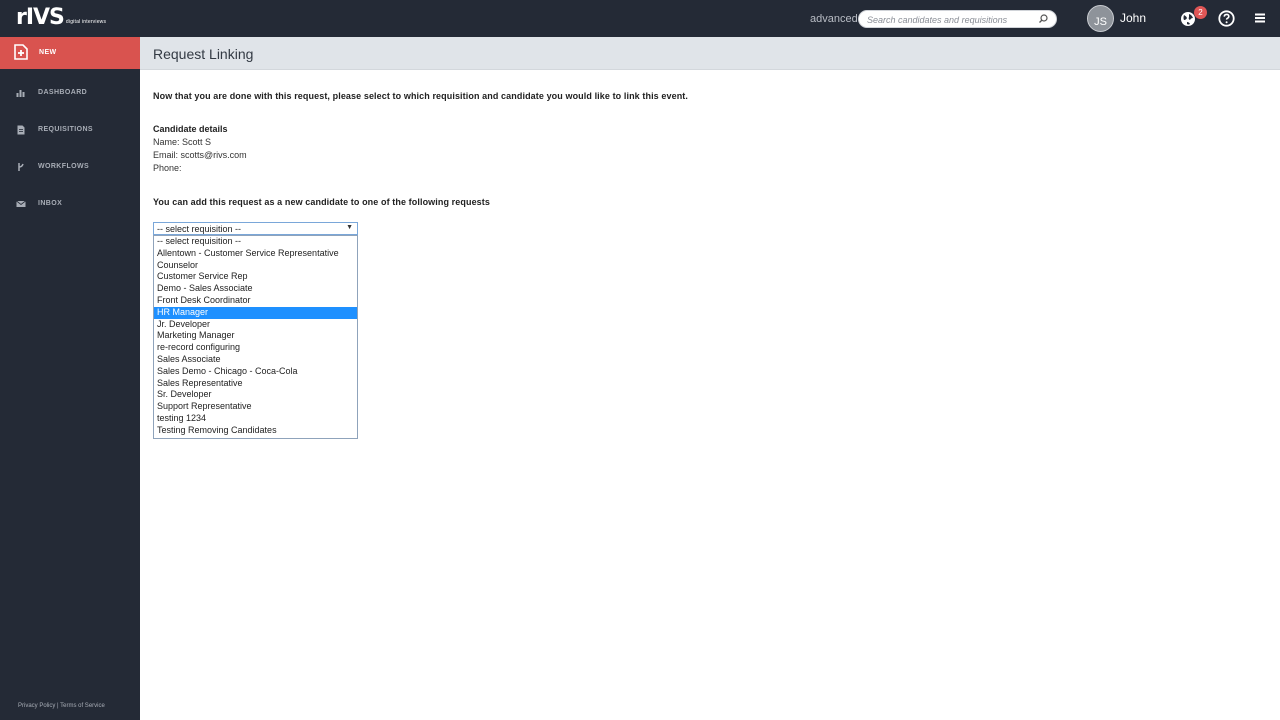 The image size is (1280, 720). I want to click on sidebar-item-label: WORKFLOWS, so click(64, 166).